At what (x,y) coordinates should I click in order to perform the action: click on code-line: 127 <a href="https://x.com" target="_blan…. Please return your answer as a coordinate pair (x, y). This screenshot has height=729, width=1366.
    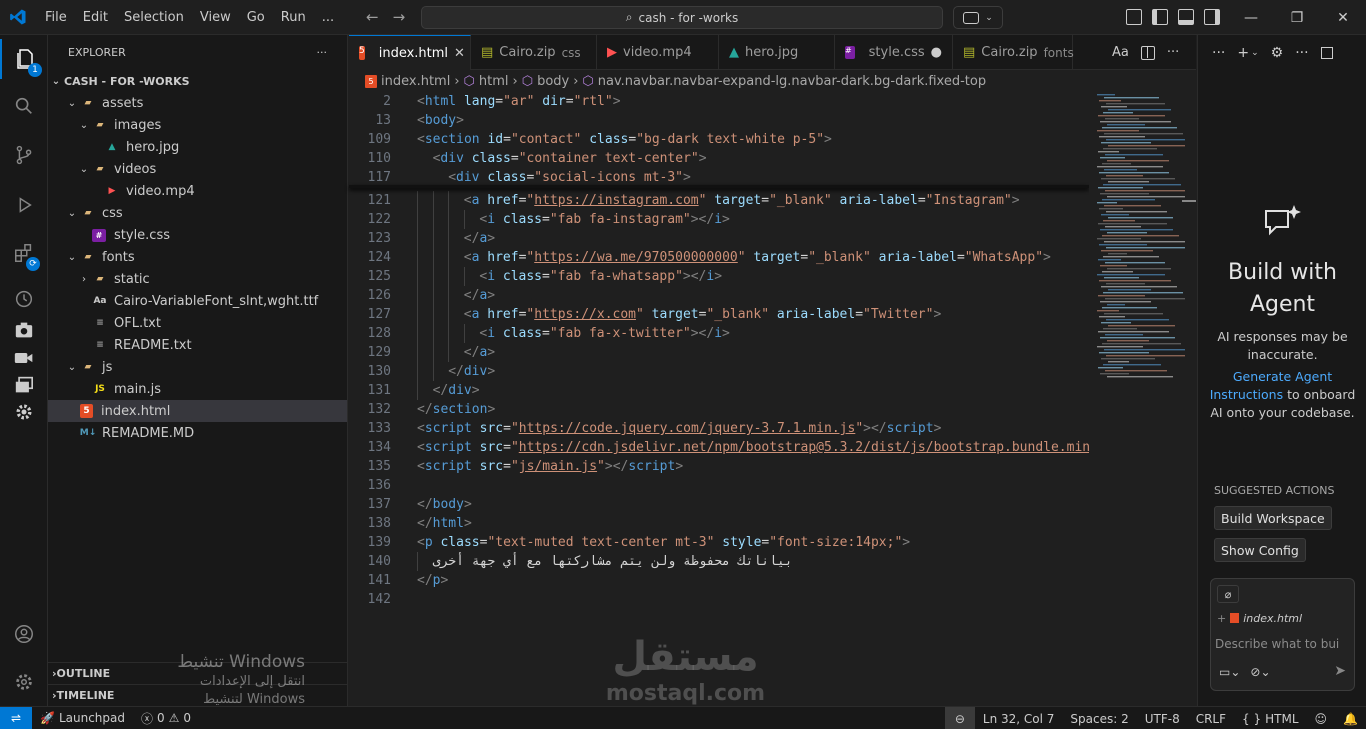
    Looking at the image, I should click on (719, 314).